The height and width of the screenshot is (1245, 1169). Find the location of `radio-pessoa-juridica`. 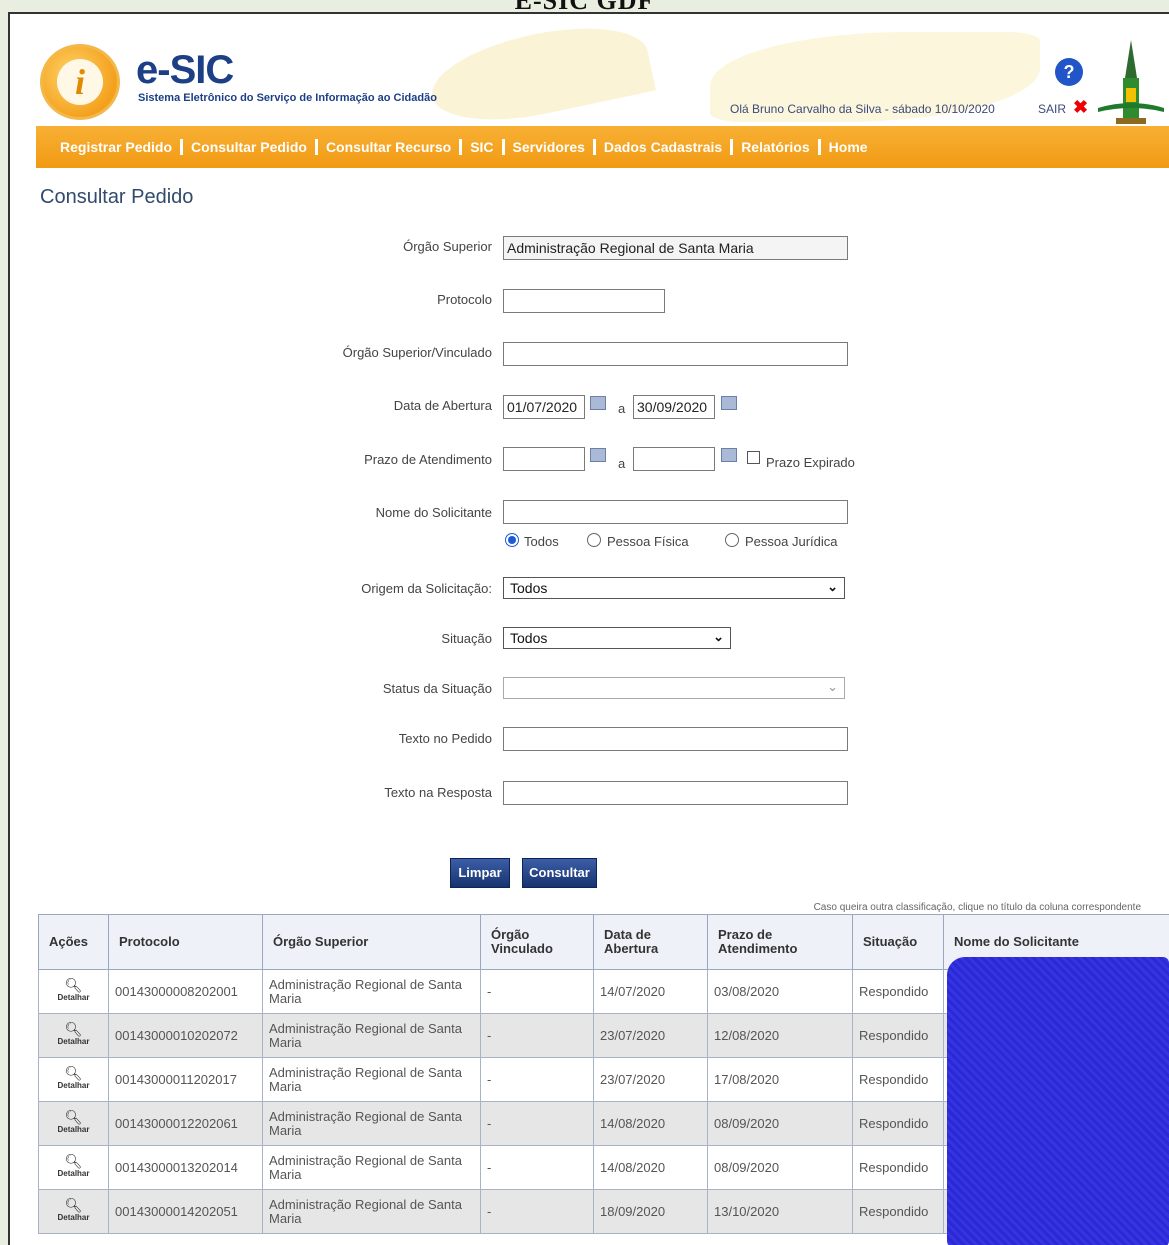

radio-pessoa-juridica is located at coordinates (732, 540).